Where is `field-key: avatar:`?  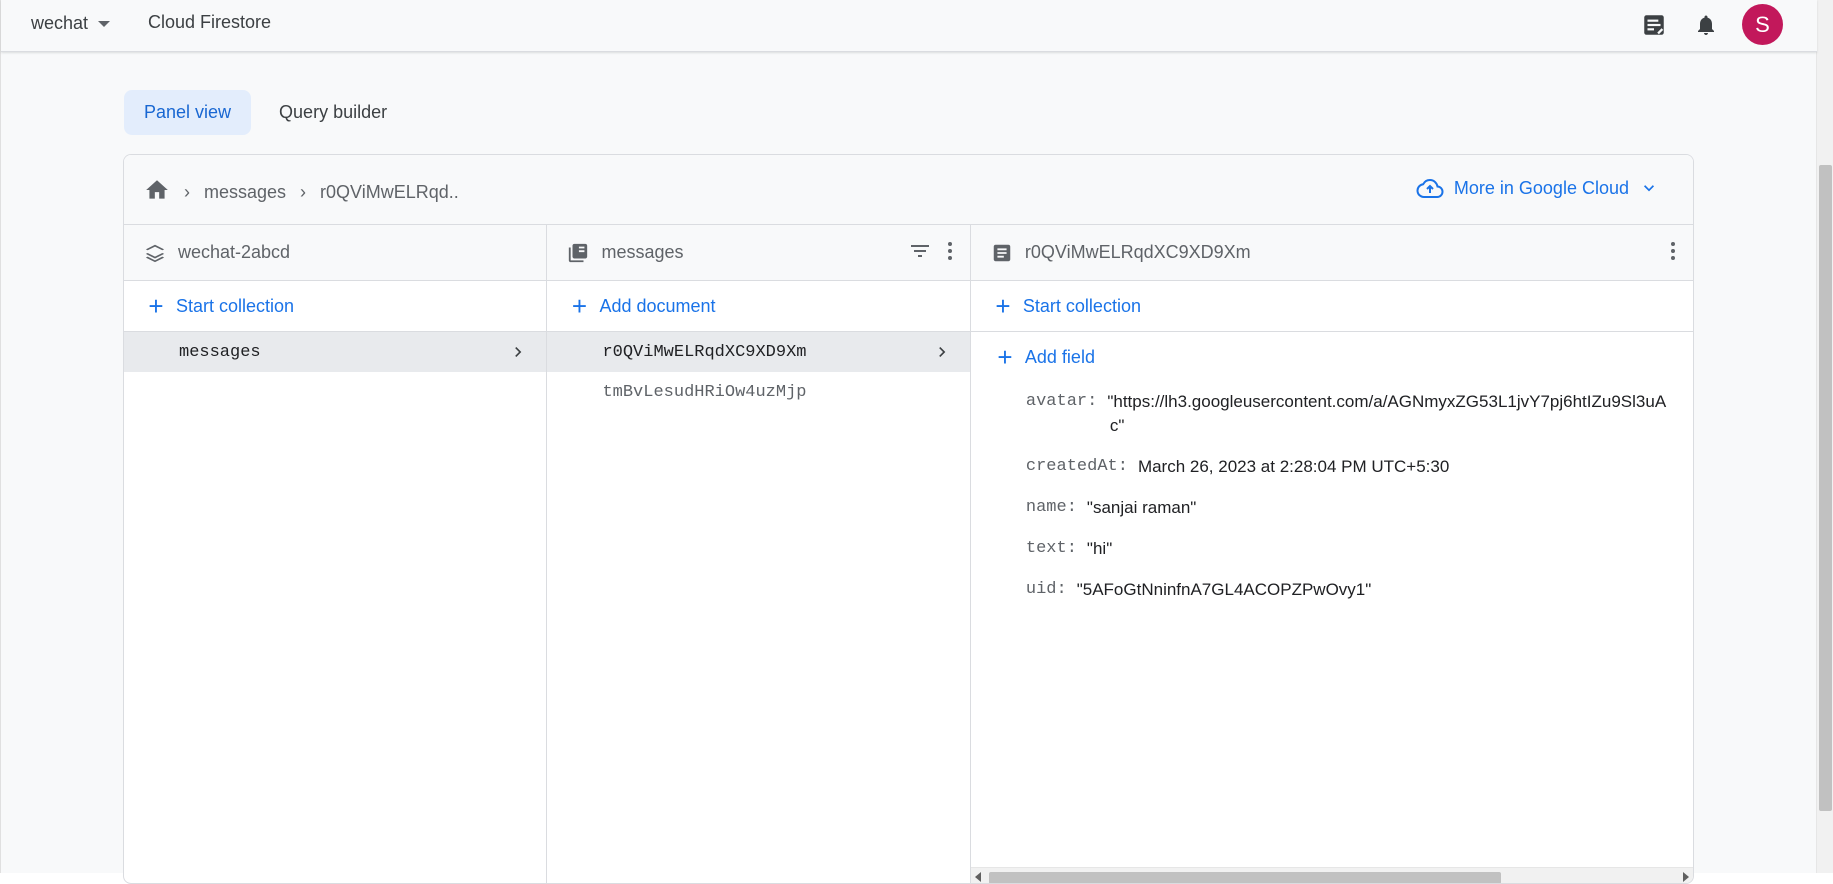
field-key: avatar: is located at coordinates (1061, 401).